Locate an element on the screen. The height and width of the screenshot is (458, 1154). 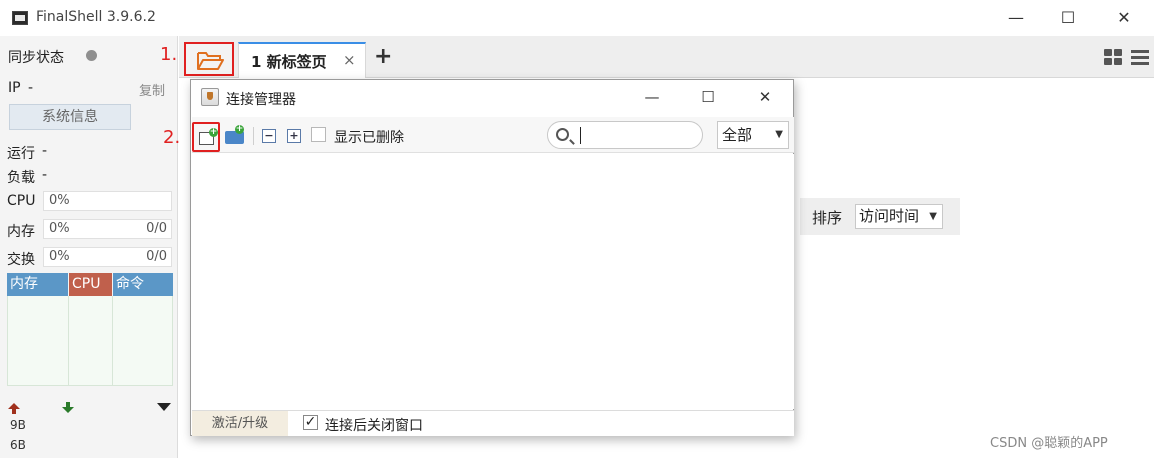
search-icon is located at coordinates (562, 134).